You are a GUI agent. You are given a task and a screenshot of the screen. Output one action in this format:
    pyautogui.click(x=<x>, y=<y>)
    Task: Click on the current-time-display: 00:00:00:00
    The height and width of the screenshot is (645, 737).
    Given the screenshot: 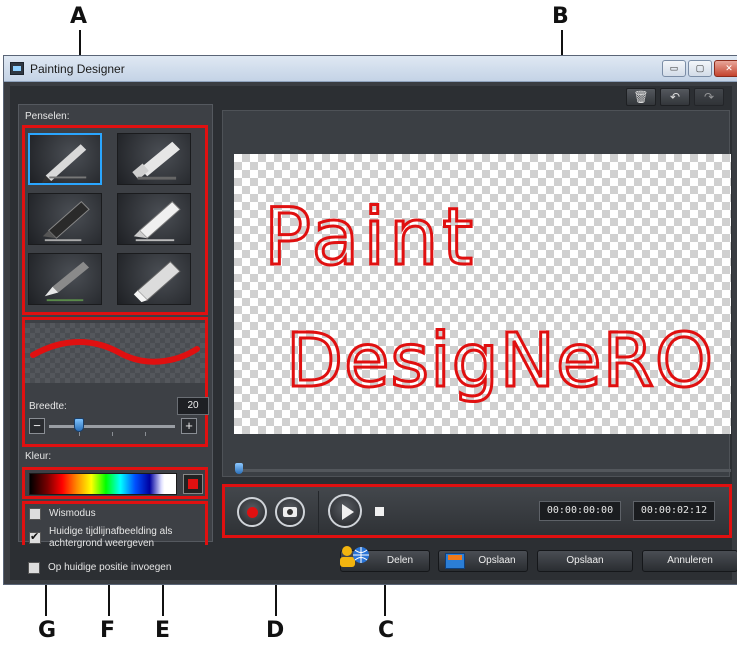 What is the action you would take?
    pyautogui.click(x=580, y=511)
    